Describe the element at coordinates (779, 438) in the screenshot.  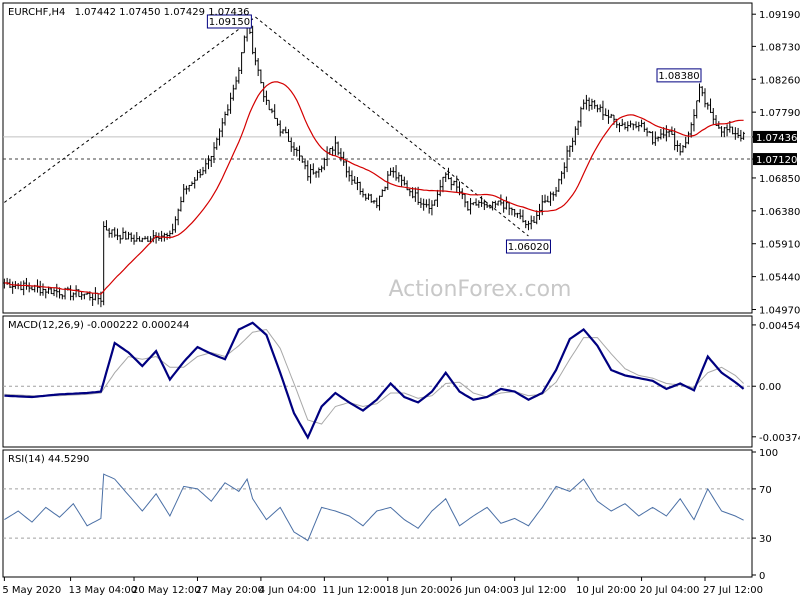
I see `y-tick-label: -0.003745` at that location.